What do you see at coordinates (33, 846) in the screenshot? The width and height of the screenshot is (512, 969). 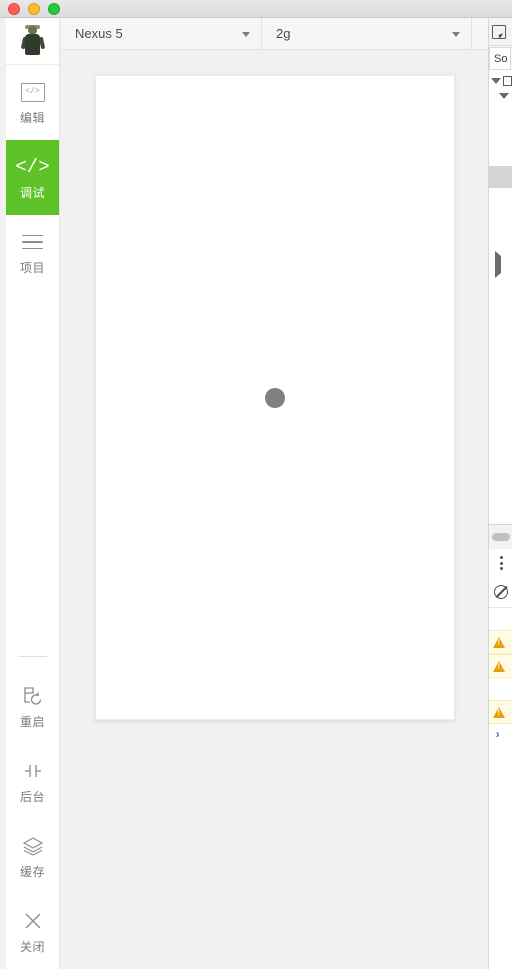 I see `layers-icon` at bounding box center [33, 846].